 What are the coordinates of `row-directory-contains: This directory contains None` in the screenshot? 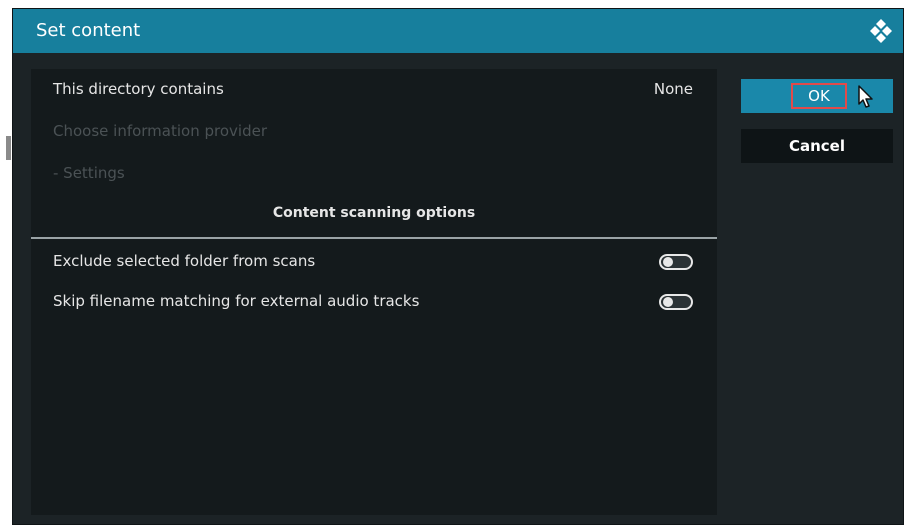 It's located at (374, 90).